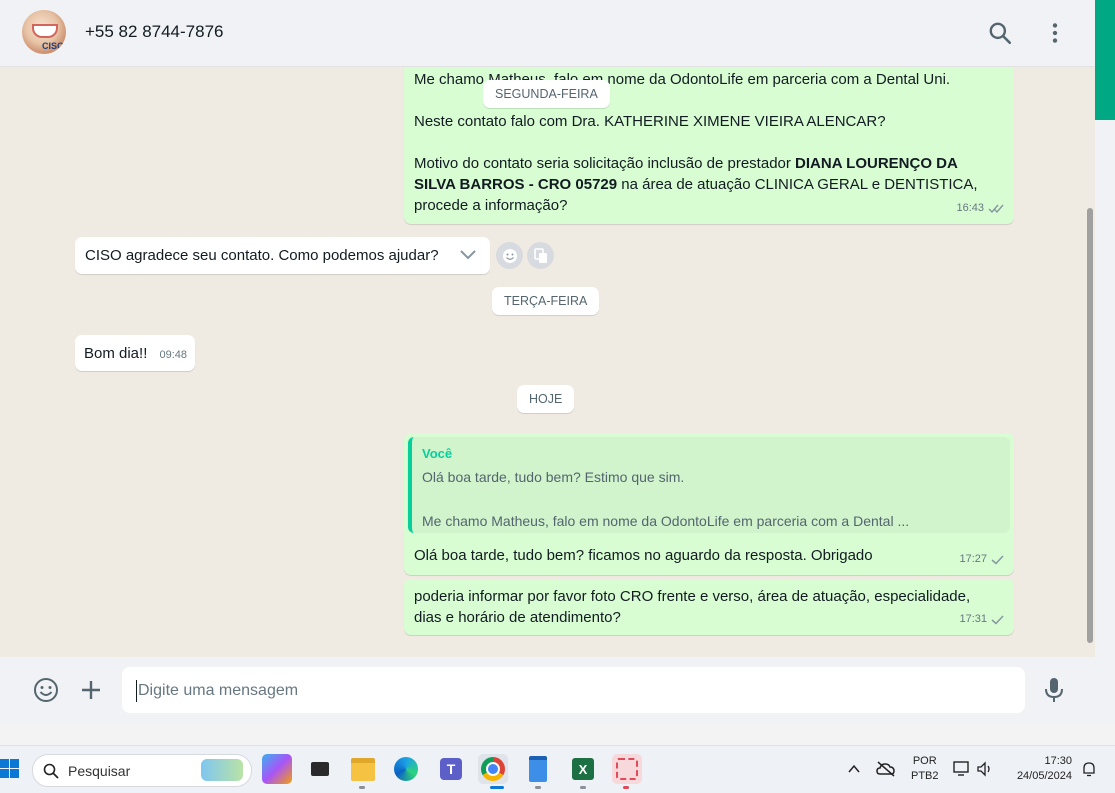 The height and width of the screenshot is (793, 1115). What do you see at coordinates (451, 769) in the screenshot?
I see `teams-icon: T` at bounding box center [451, 769].